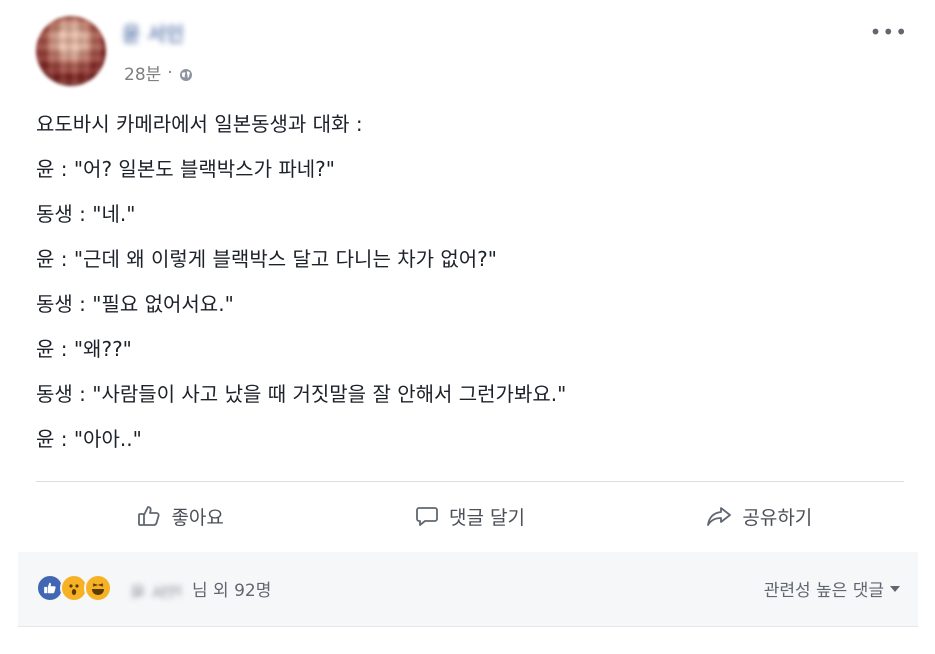 This screenshot has width=935, height=654. Describe the element at coordinates (156, 591) in the screenshot. I see `reactor-name: 윤 서인` at that location.